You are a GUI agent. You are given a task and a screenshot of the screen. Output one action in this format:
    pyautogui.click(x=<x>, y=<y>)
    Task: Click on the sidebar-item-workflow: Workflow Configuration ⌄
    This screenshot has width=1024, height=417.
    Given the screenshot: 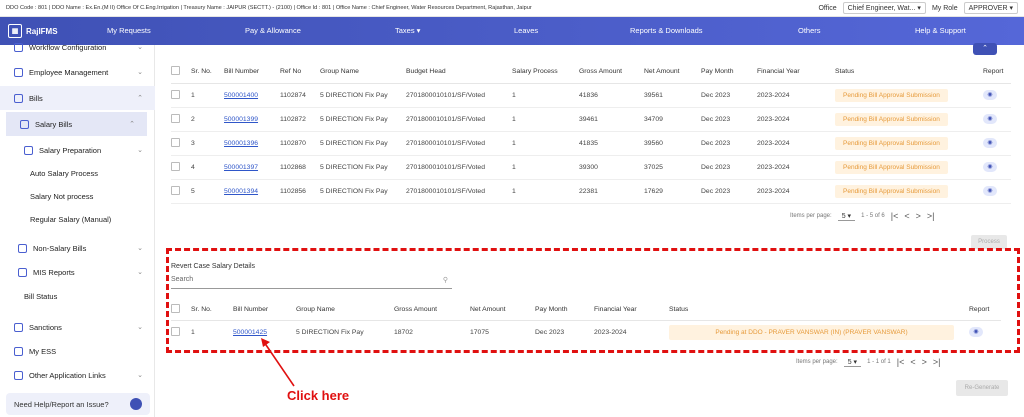 What is the action you would take?
    pyautogui.click(x=77, y=47)
    